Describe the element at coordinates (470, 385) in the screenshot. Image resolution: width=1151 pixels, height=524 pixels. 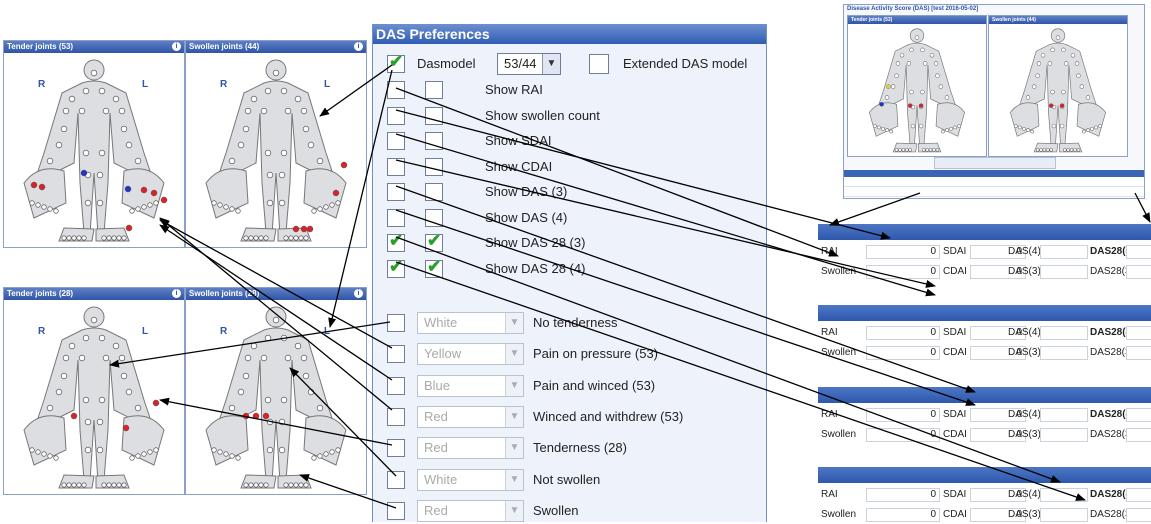
I see `color-select: Blue ▼` at that location.